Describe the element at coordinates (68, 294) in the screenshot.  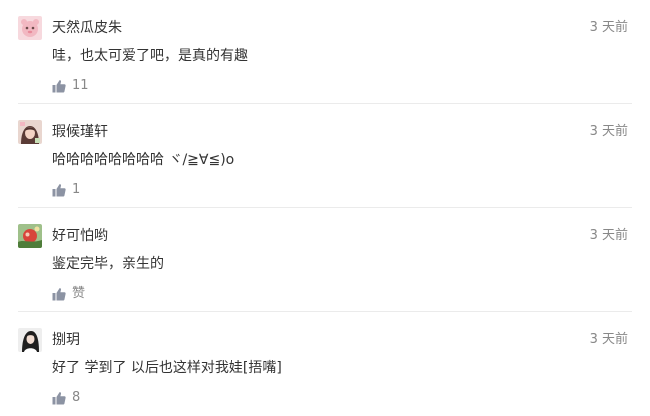
I see `like-button: 赞` at that location.